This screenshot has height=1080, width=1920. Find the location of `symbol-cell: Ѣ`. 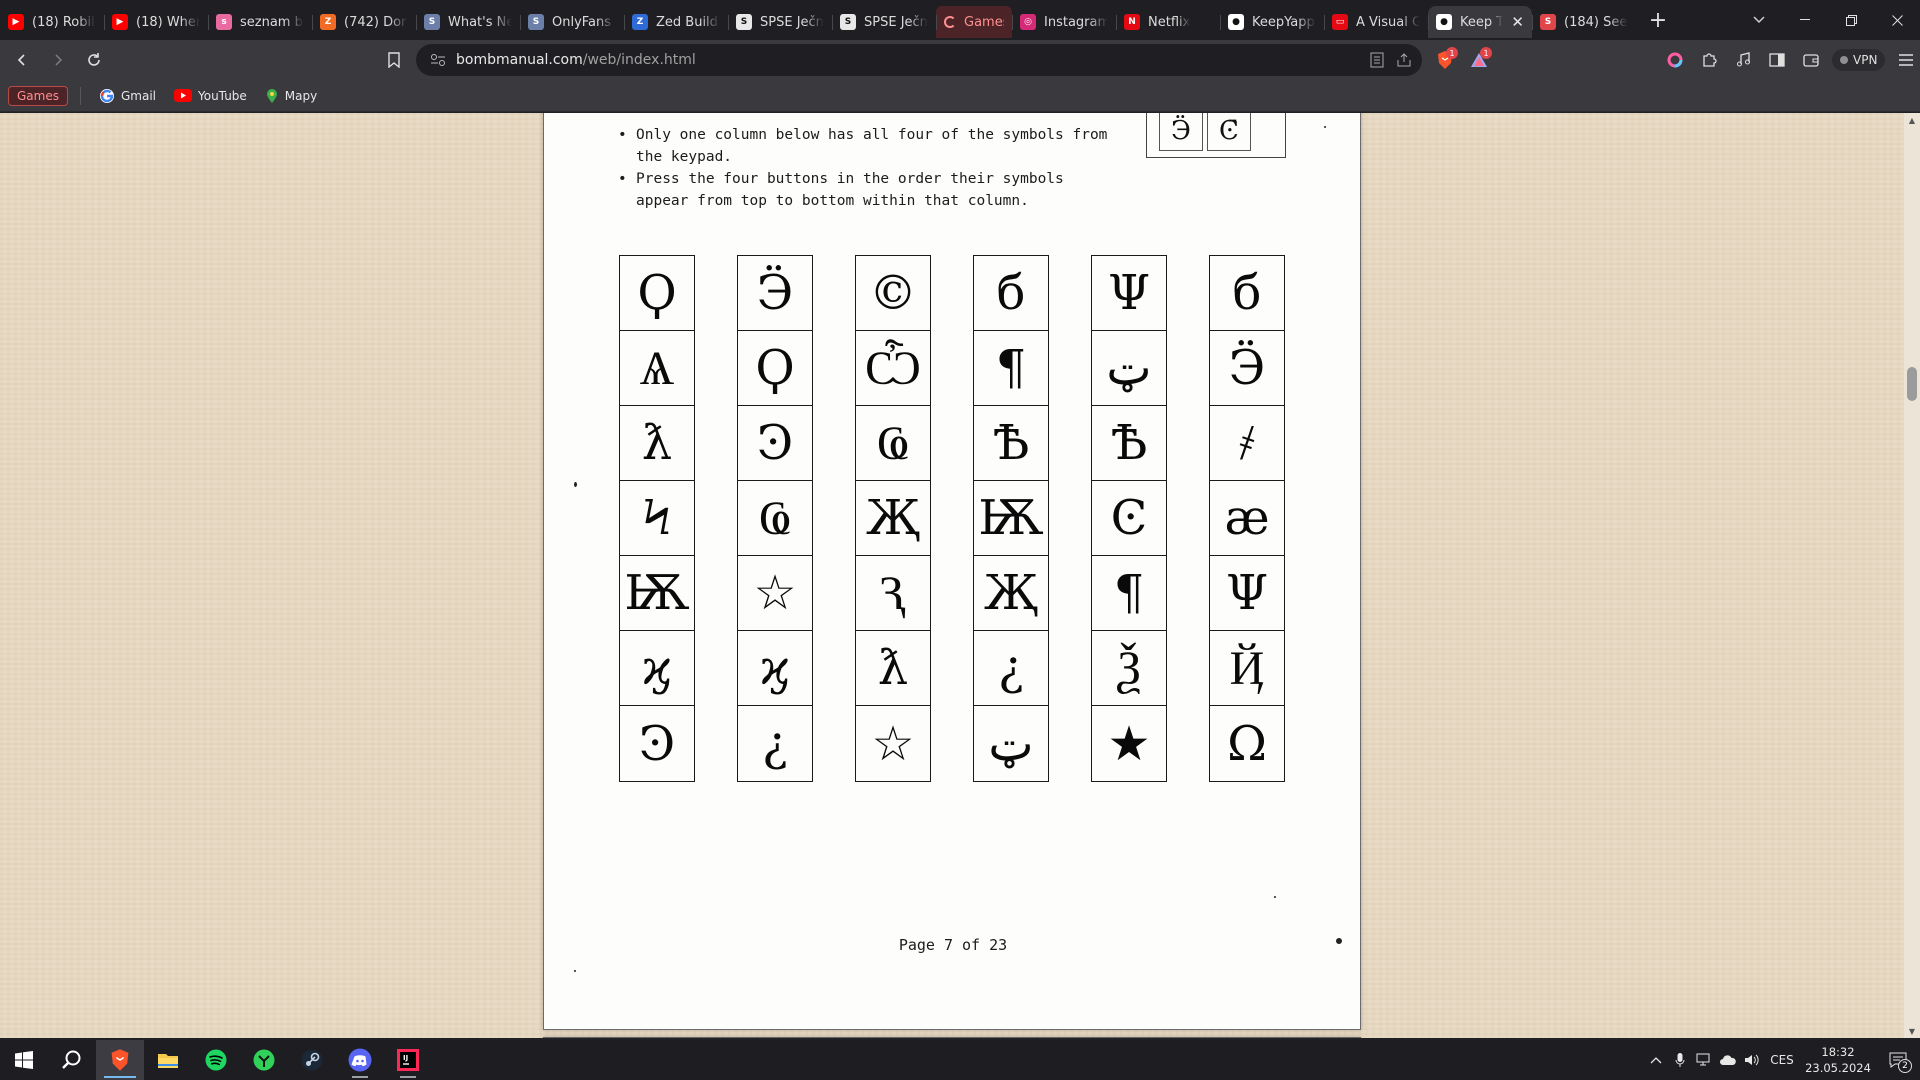

symbol-cell: Ѣ is located at coordinates (1129, 443).